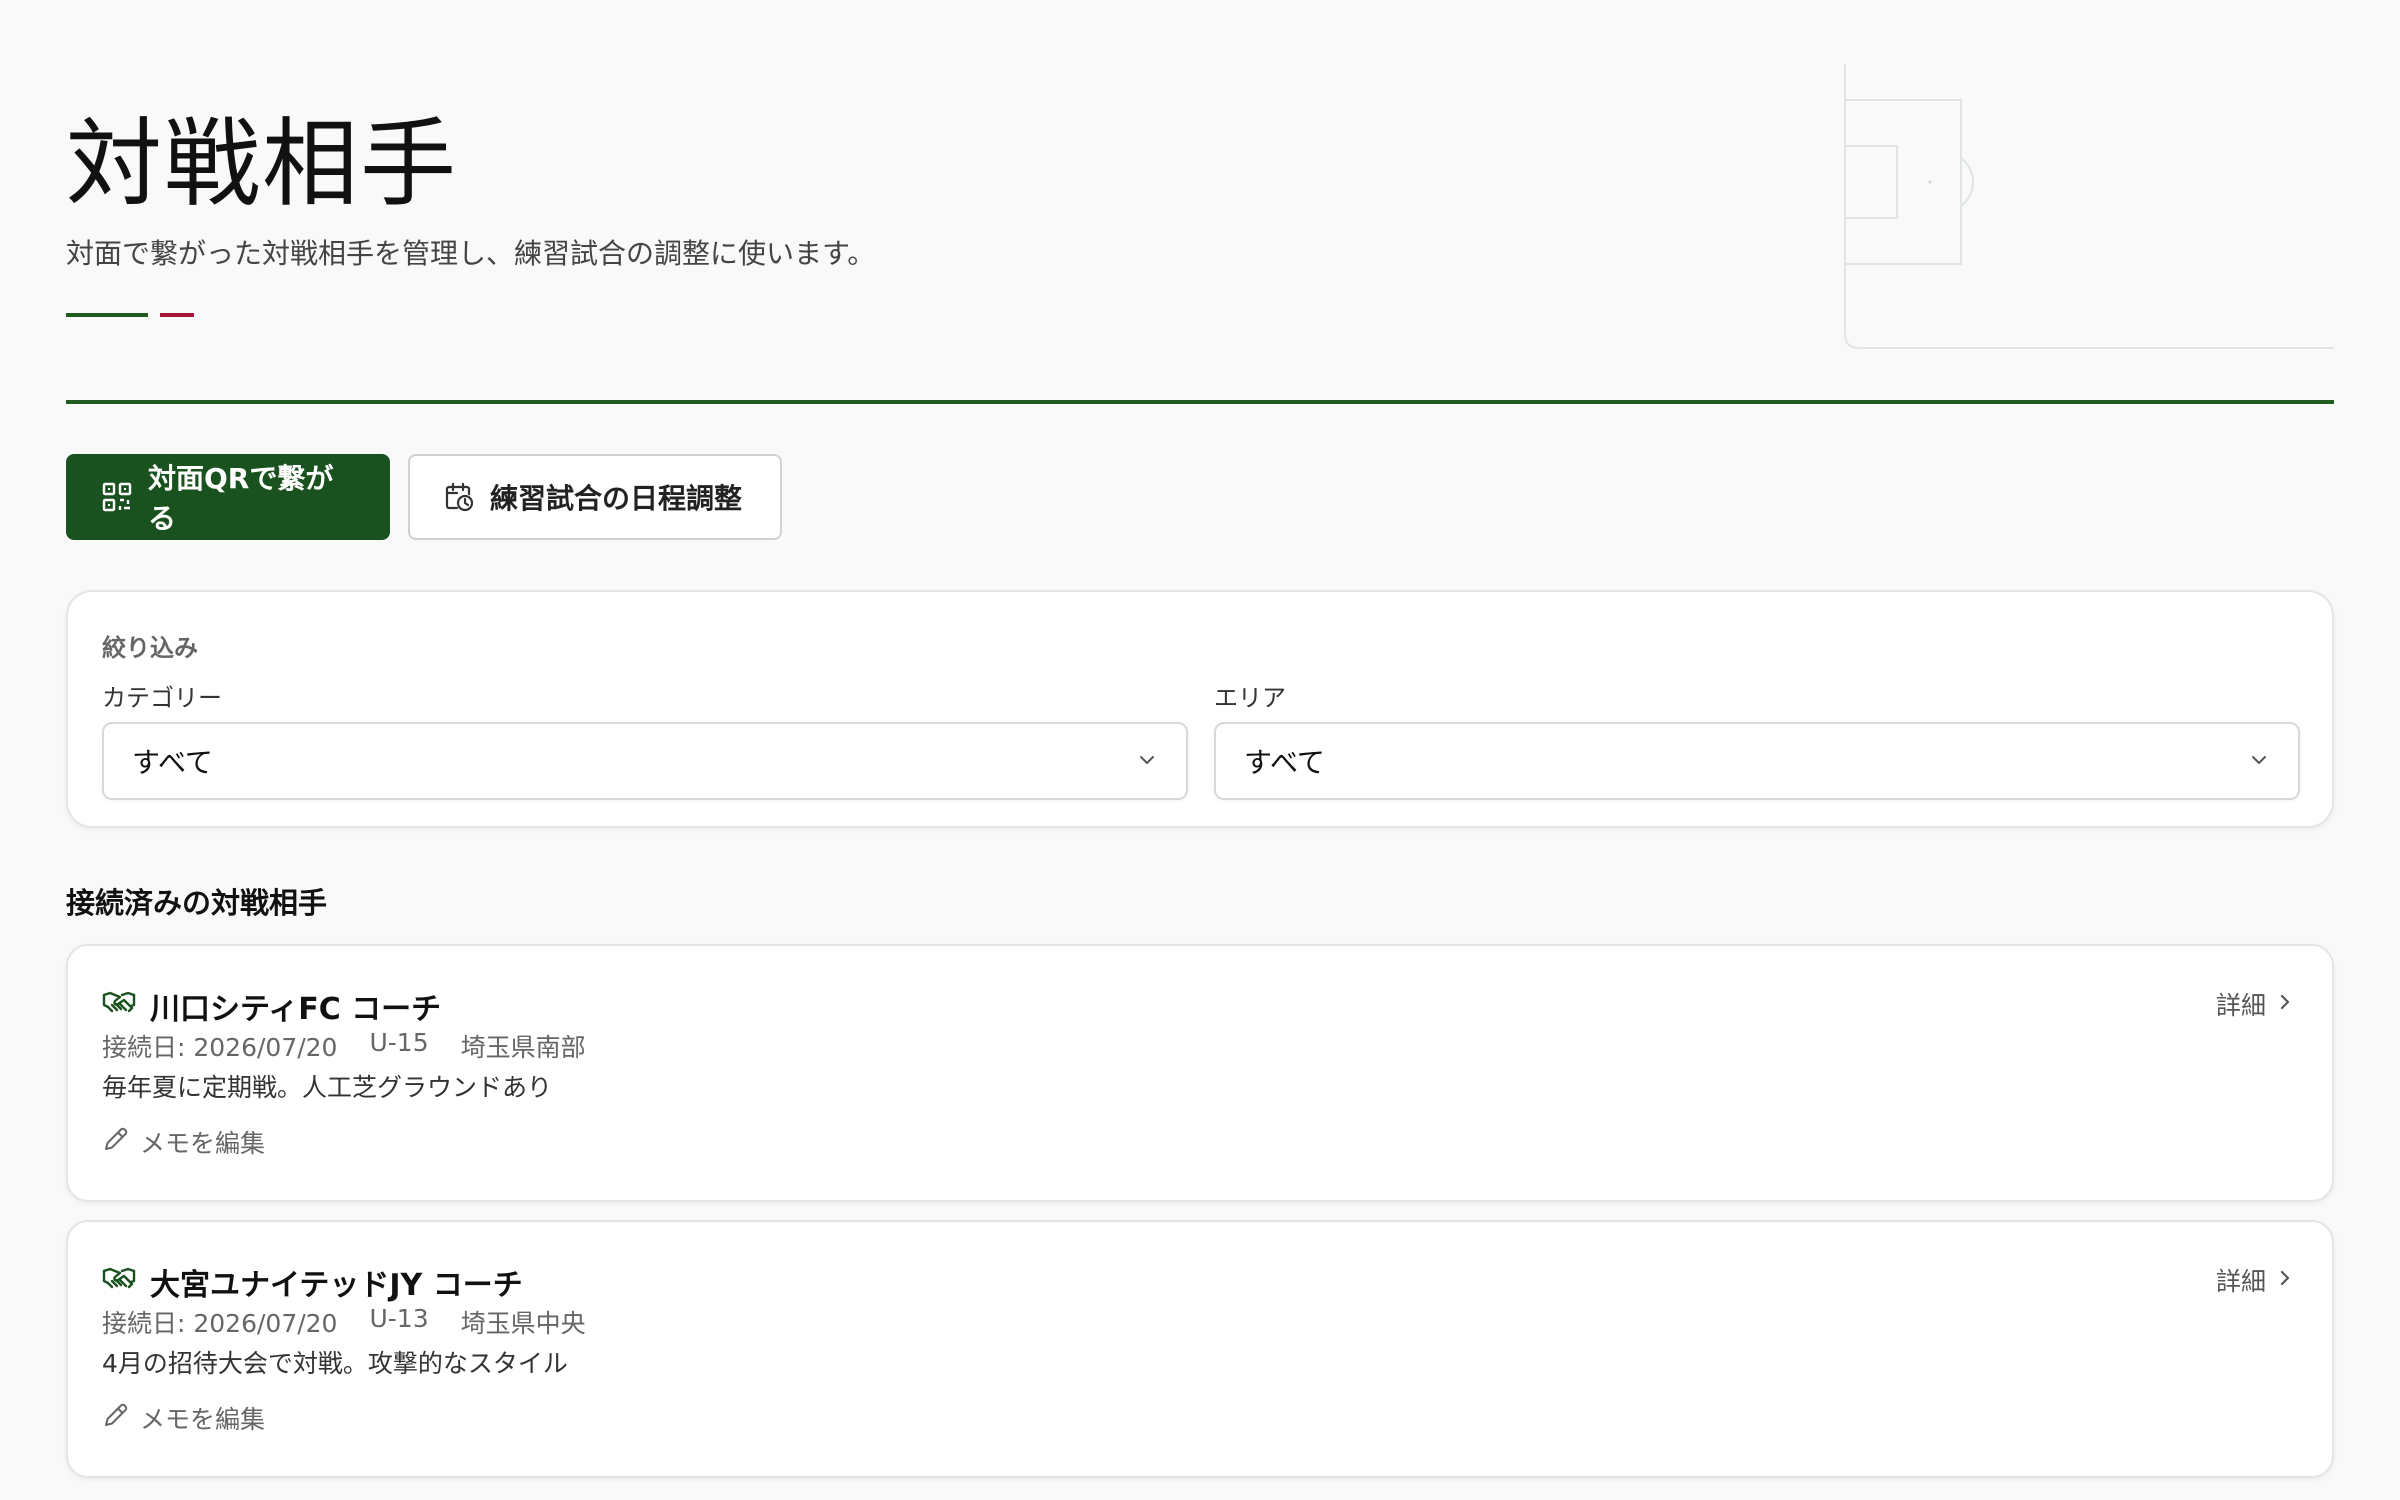  What do you see at coordinates (645, 761) in the screenshot?
I see `category-select: すべて` at bounding box center [645, 761].